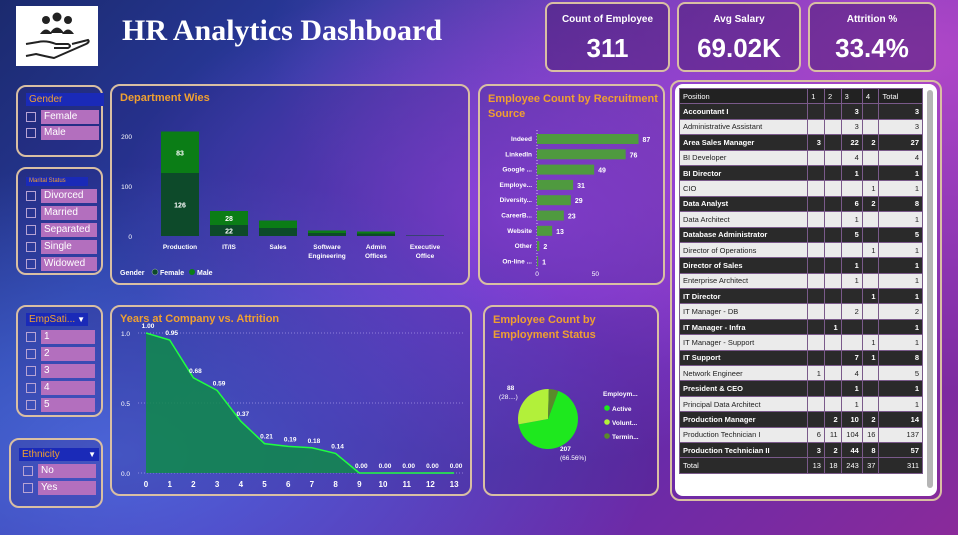 The height and width of the screenshot is (535, 958). I want to click on slicer-title: Ethnicity ▼, so click(59, 454).